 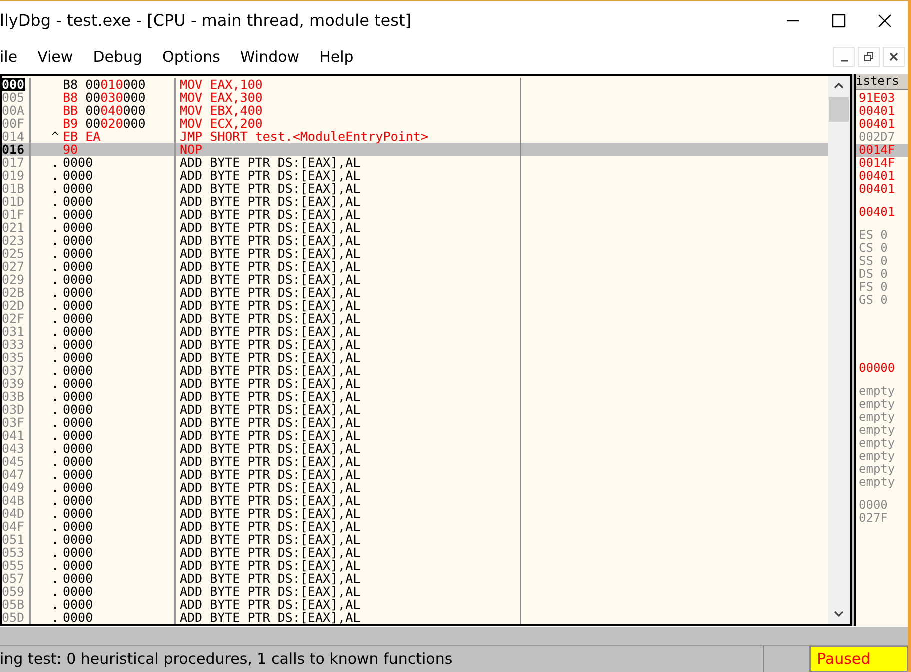 I want to click on close-icon, so click(x=894, y=57).